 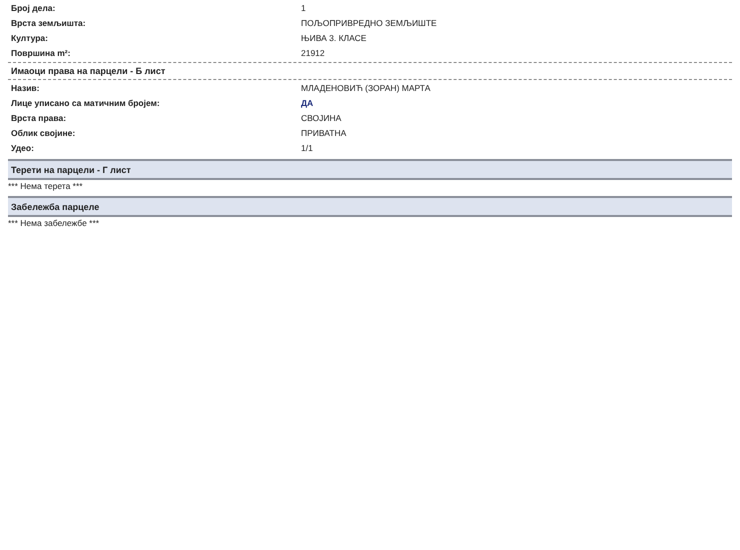 I want to click on field-value: ПОЉОПРИВРЕДНО ЗЕМЉИШТЕ, so click(x=369, y=23).